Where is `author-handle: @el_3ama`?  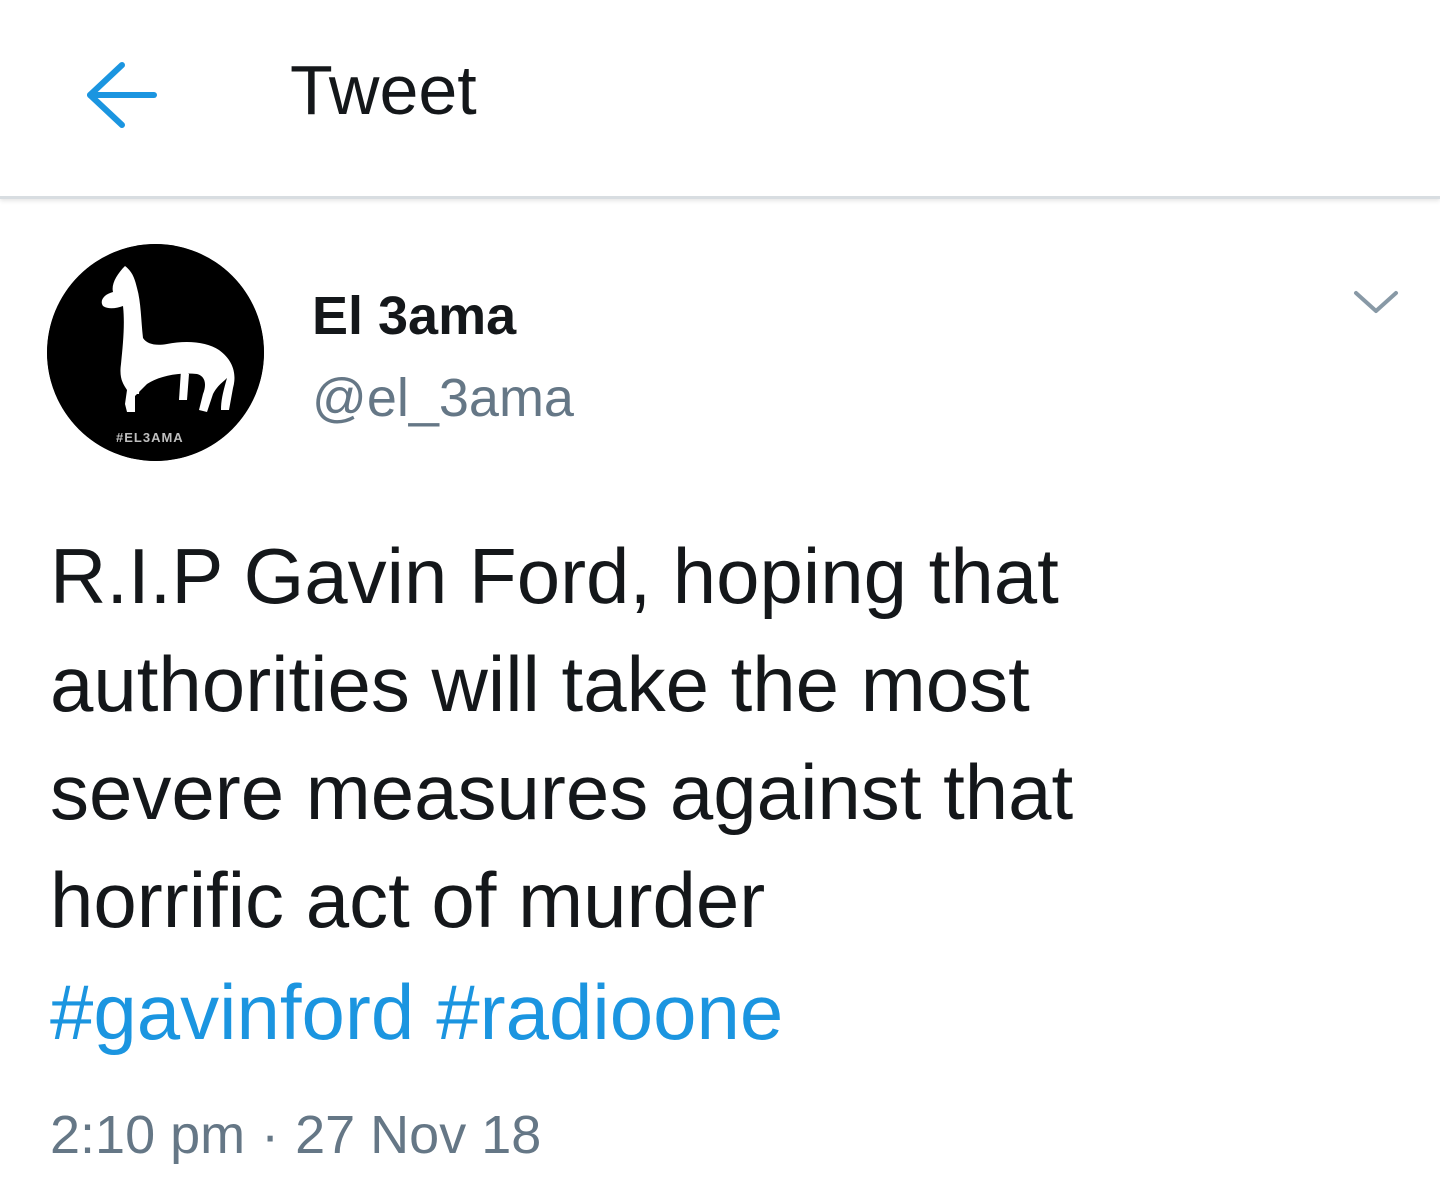
author-handle: @el_3ama is located at coordinates (443, 398).